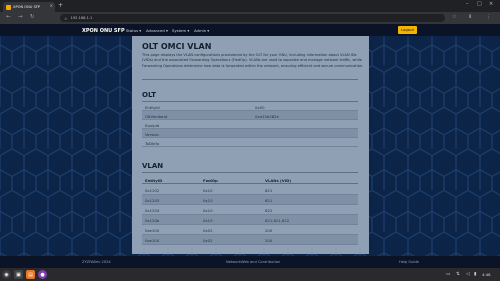 The height and width of the screenshot is (281, 500). What do you see at coordinates (454, 17) in the screenshot?
I see `bookmark-star-icon: ☆` at bounding box center [454, 17].